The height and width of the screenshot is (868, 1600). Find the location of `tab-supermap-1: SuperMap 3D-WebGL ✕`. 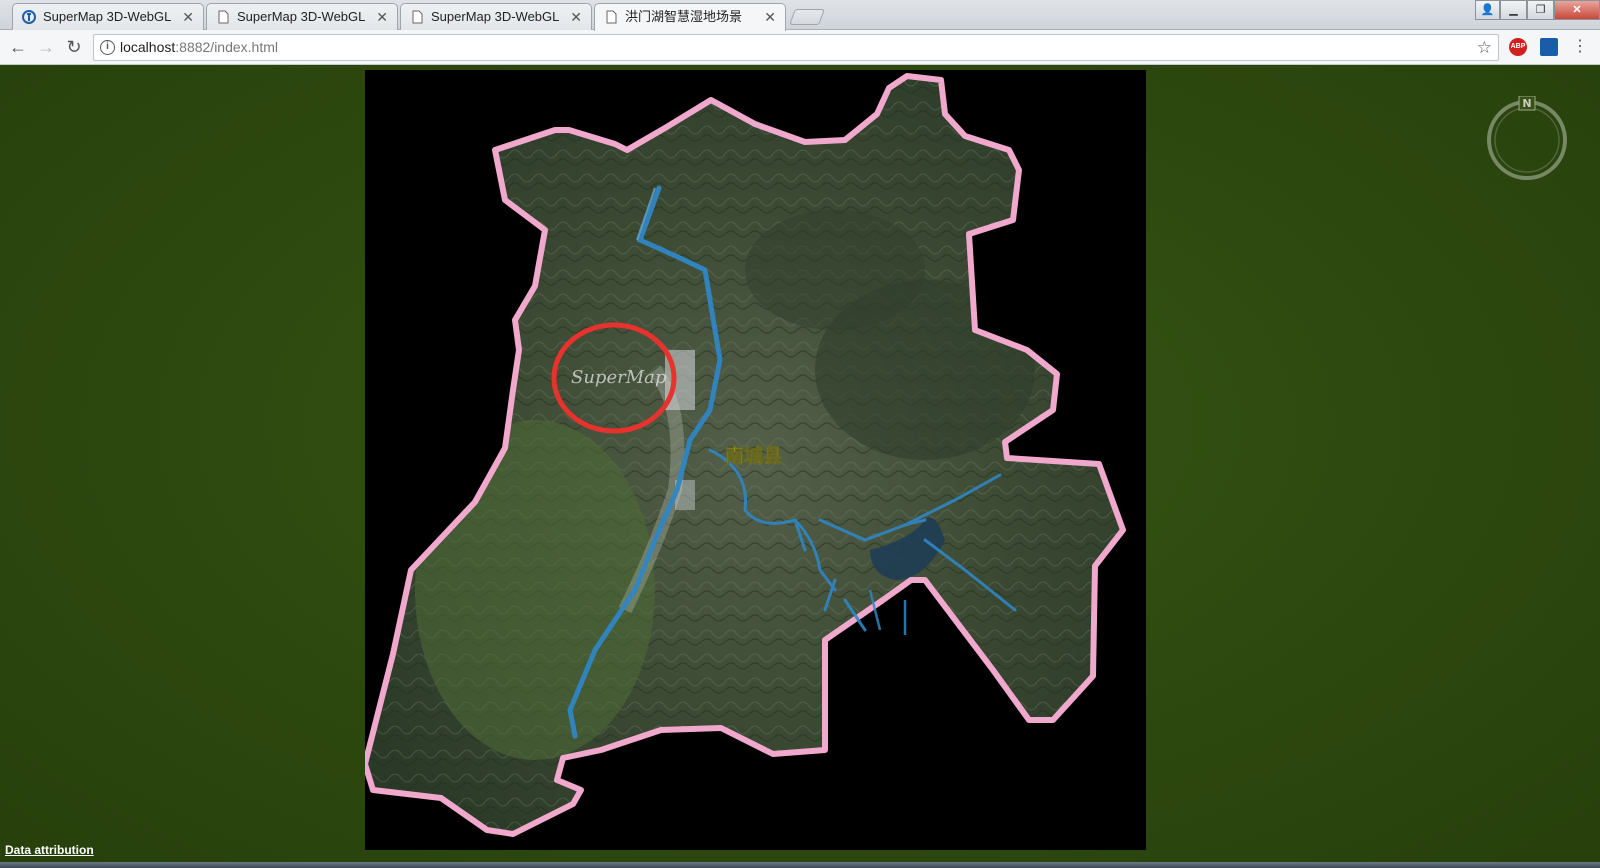

tab-supermap-1: SuperMap 3D-WebGL ✕ is located at coordinates (108, 16).